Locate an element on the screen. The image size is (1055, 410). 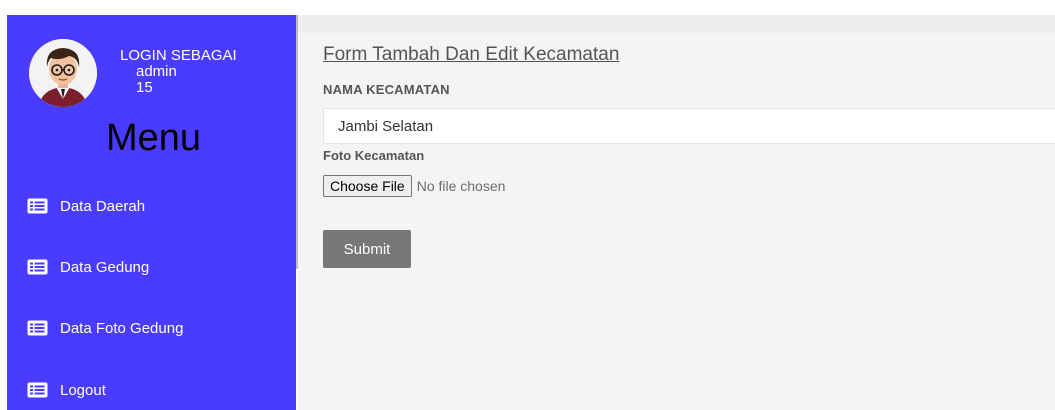
login-info: LOGIN SEBAGAI admin 15 is located at coordinates (178, 72).